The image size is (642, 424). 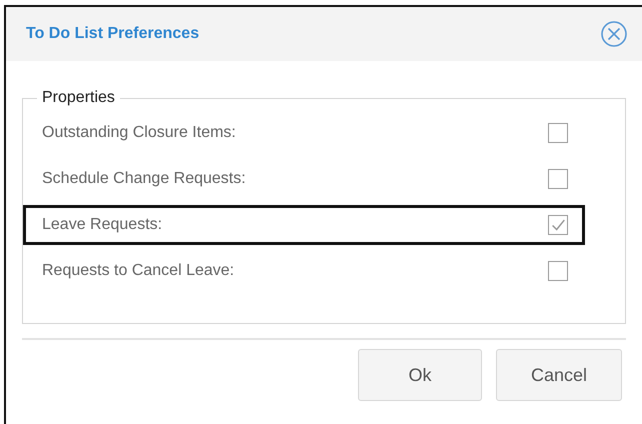 I want to click on option-label: Schedule Change Requests:, so click(x=144, y=179).